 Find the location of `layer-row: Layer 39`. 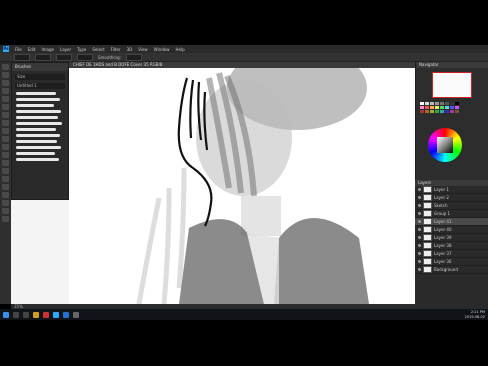

layer-row: Layer 39 is located at coordinates (451, 238).